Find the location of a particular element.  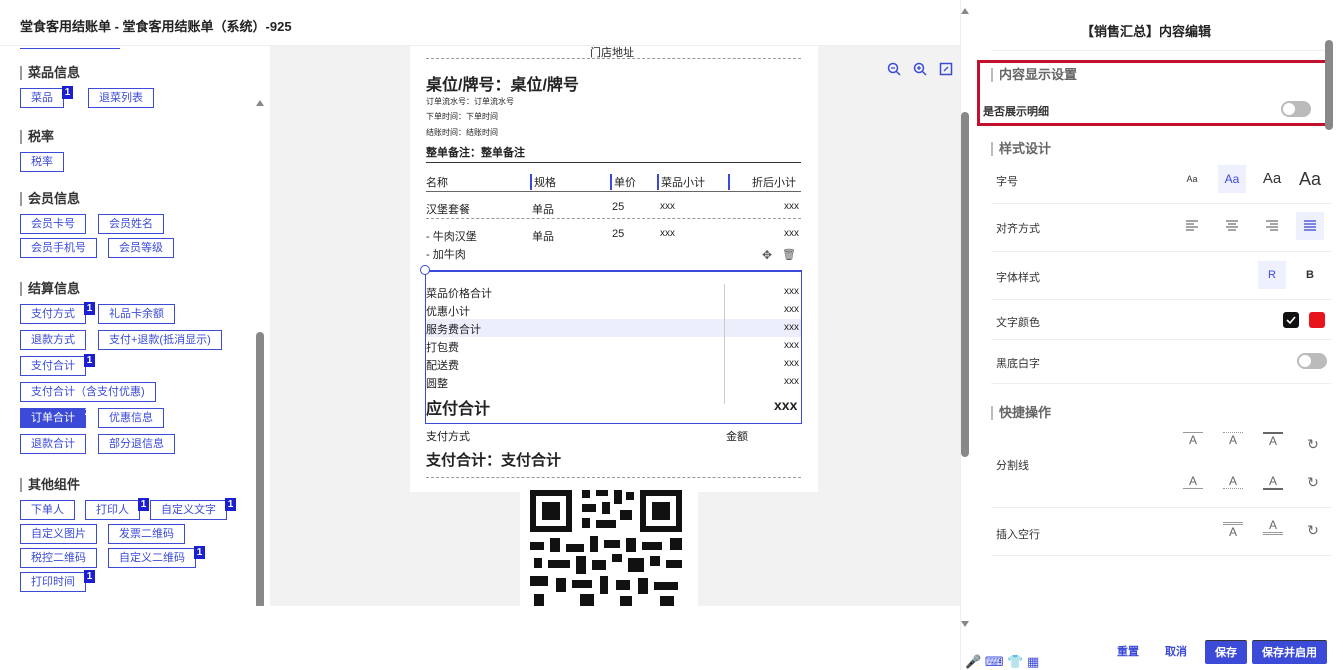

chip-discount-info: 优惠信息 is located at coordinates (131, 418).